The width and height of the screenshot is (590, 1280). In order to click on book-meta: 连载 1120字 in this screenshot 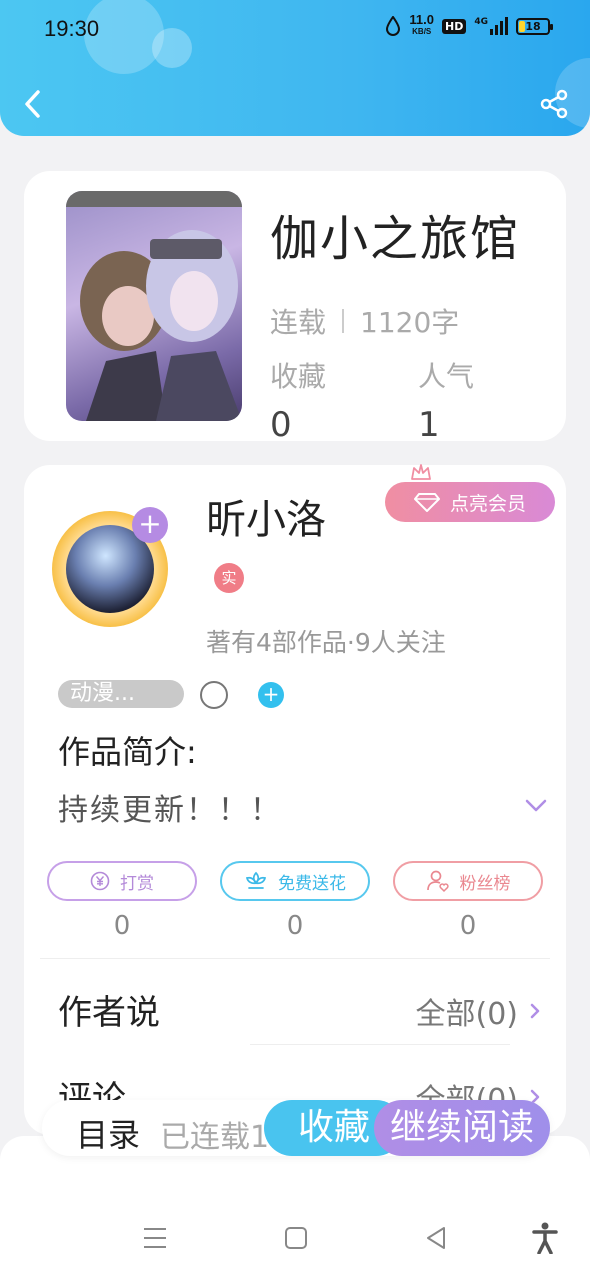, I will do `click(364, 321)`.